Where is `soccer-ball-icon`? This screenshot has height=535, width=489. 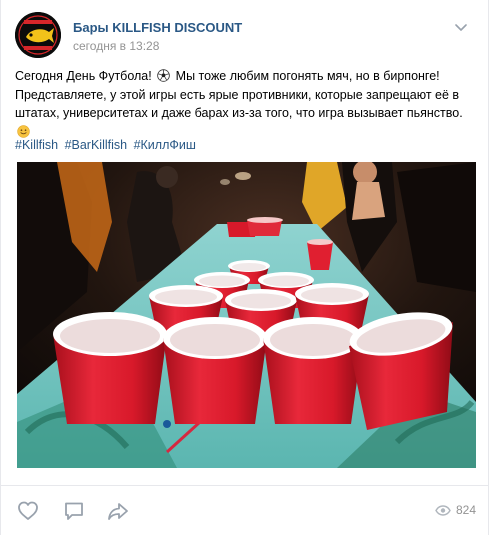 soccer-ball-icon is located at coordinates (163, 75).